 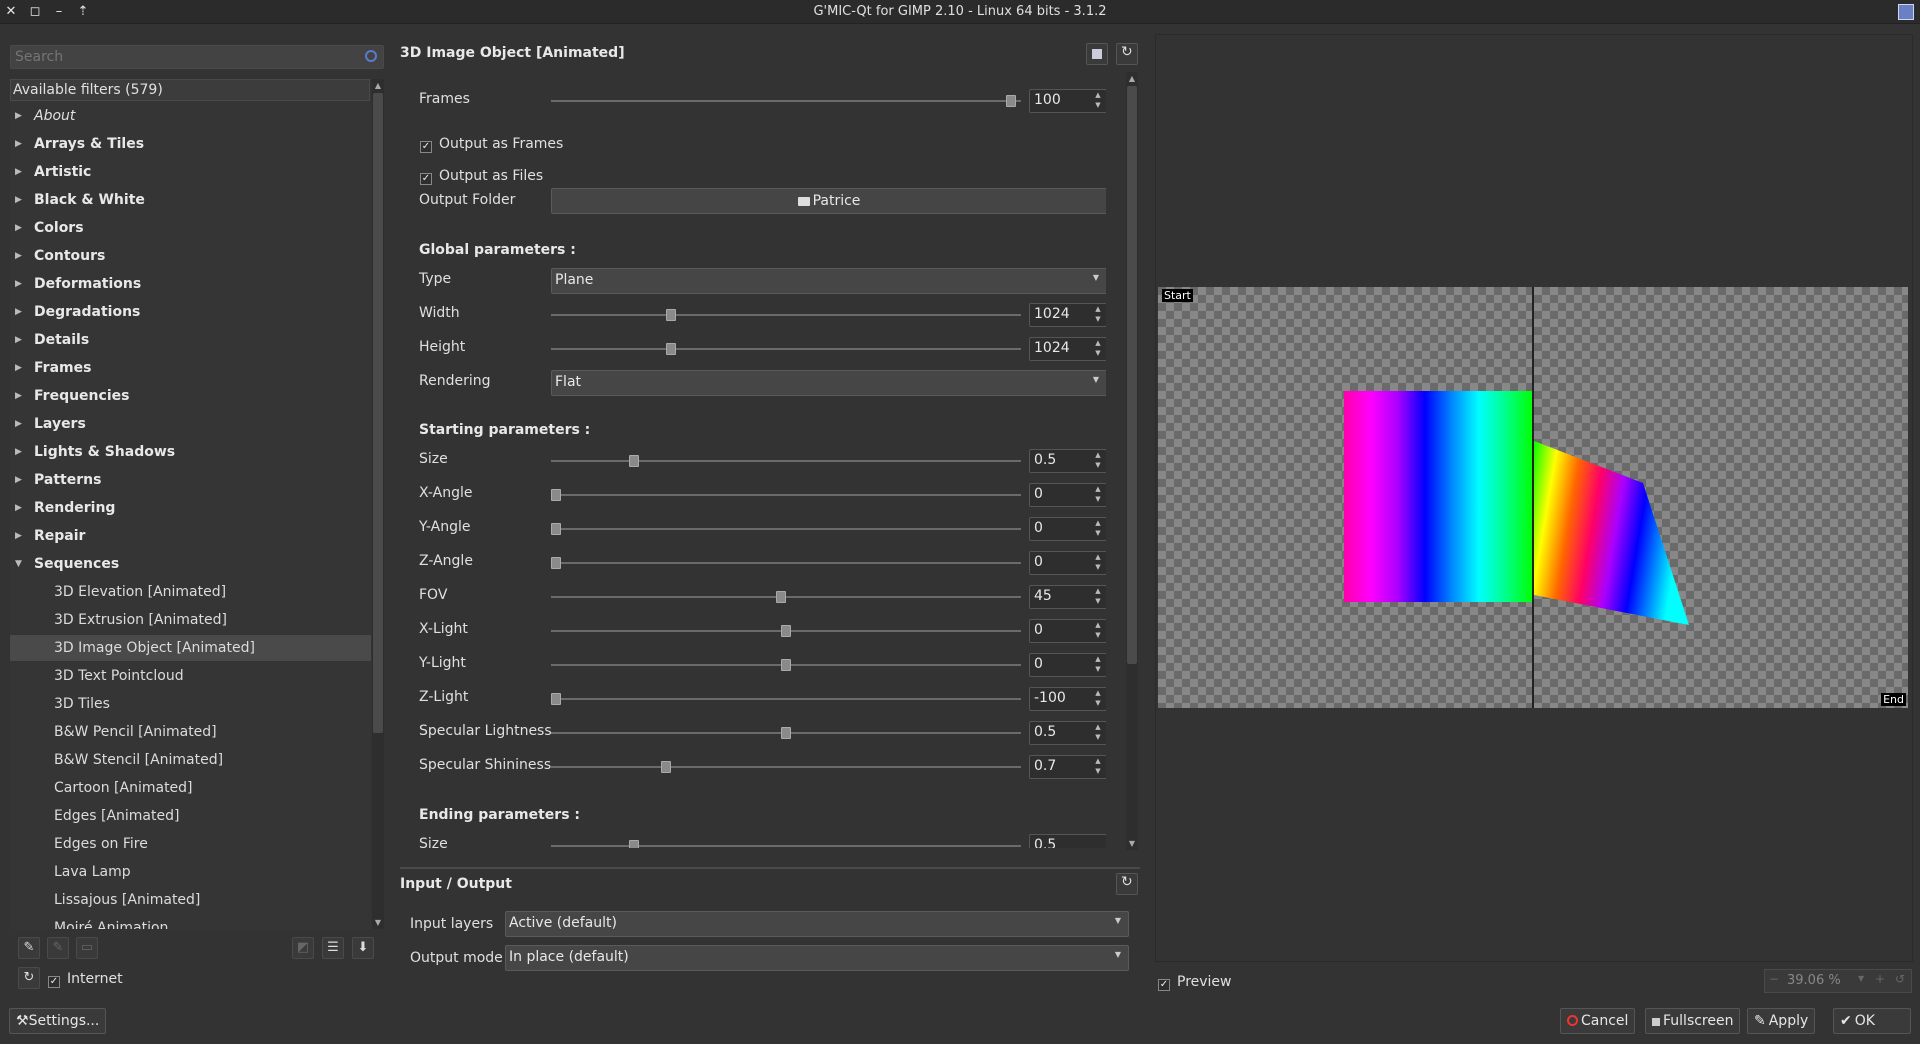 What do you see at coordinates (378, 922) in the screenshot?
I see `scroll-down-icon: ▼` at bounding box center [378, 922].